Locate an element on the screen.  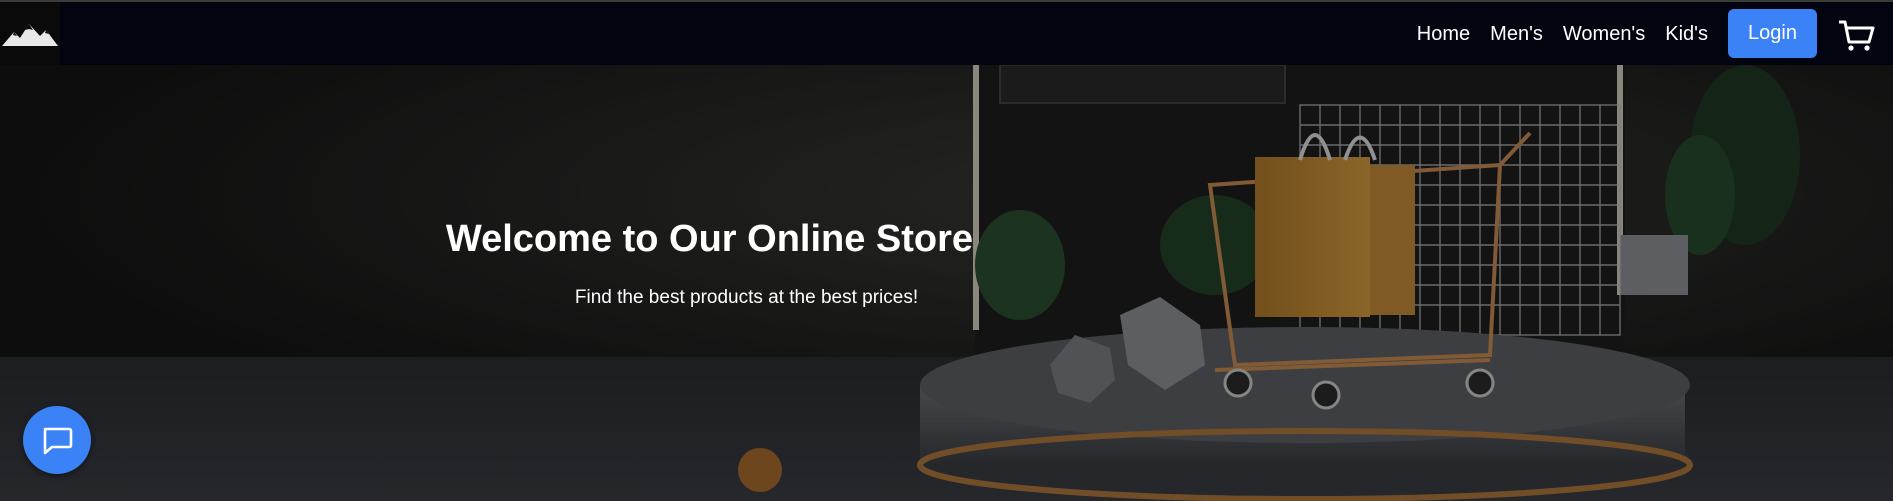
nav-link-womens: Women's is located at coordinates (1604, 34).